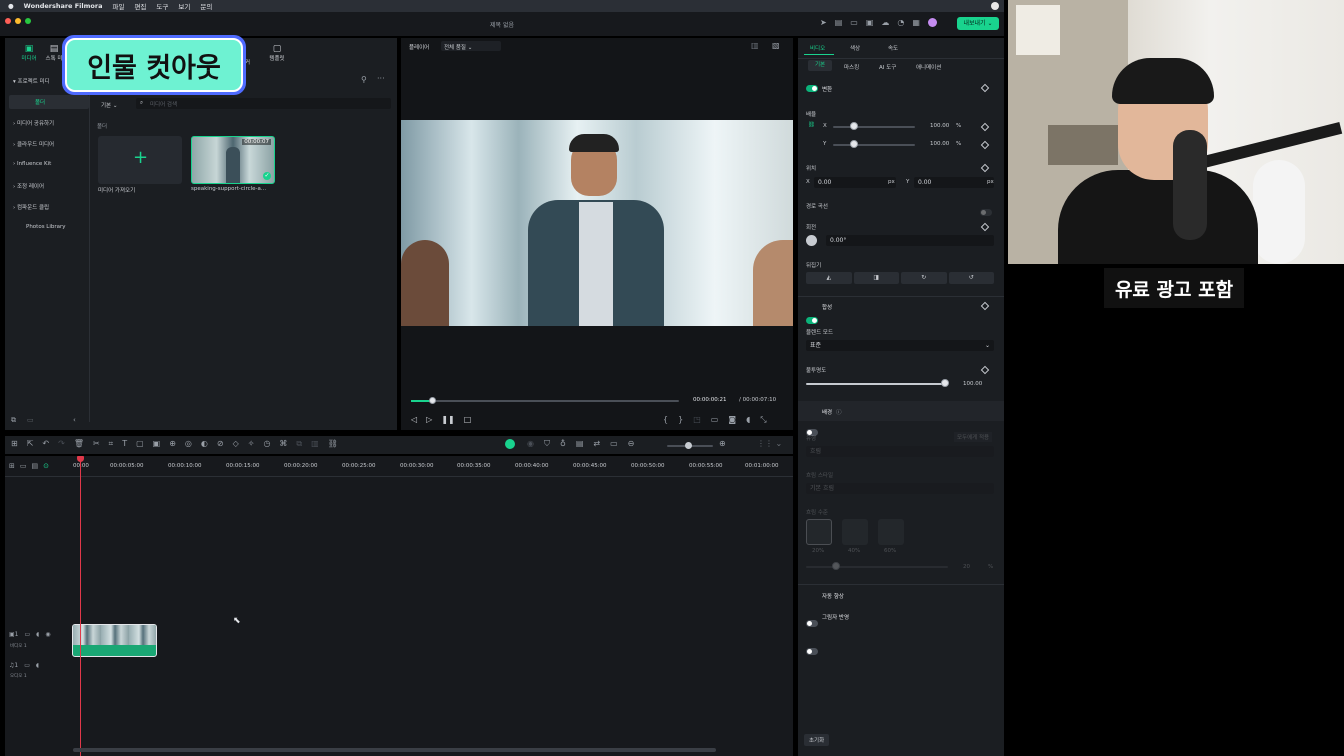 Image resolution: width=1344 pixels, height=756 pixels. What do you see at coordinates (954, 182) in the screenshot?
I see `position-y-field: 0.00` at bounding box center [954, 182].